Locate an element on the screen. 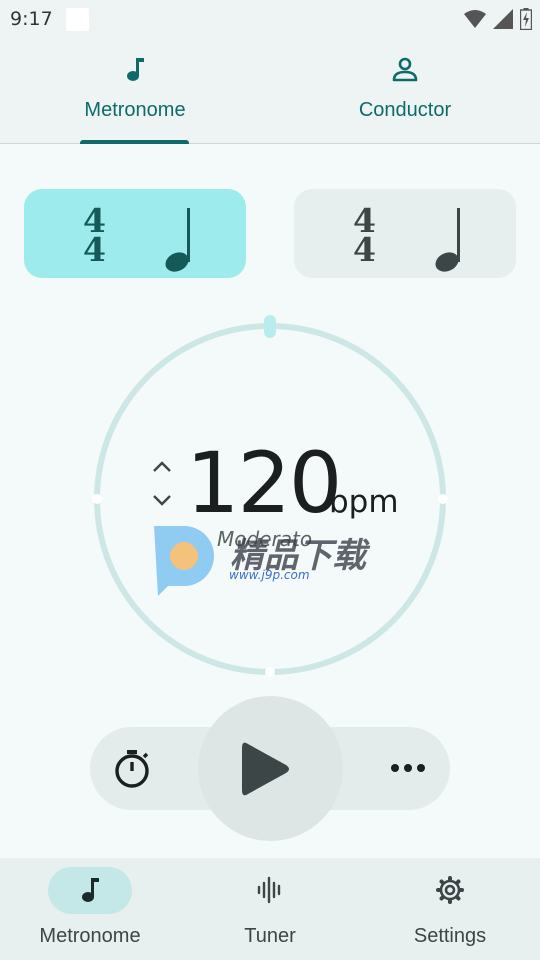  more-horiz-icon is located at coordinates (408, 768).